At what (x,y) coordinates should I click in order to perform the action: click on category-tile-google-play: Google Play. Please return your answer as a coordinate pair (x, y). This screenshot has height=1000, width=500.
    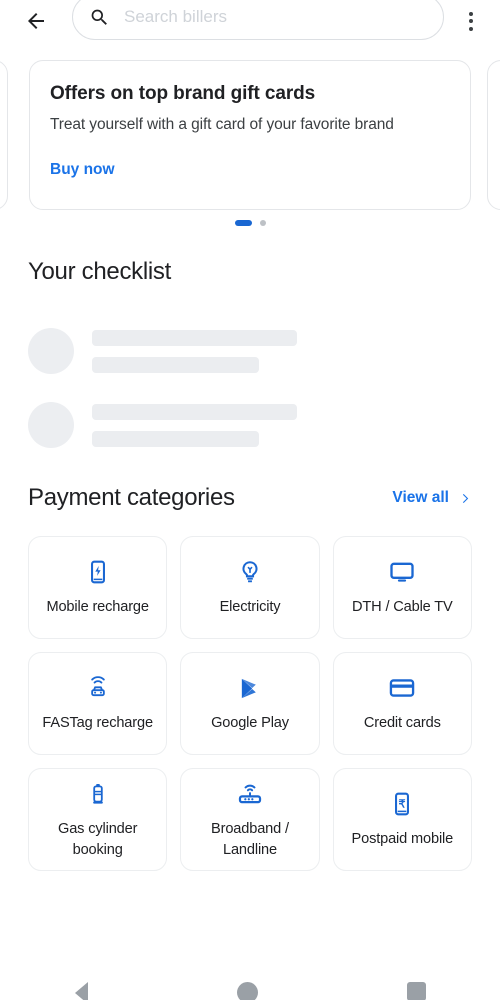
    Looking at the image, I should click on (250, 703).